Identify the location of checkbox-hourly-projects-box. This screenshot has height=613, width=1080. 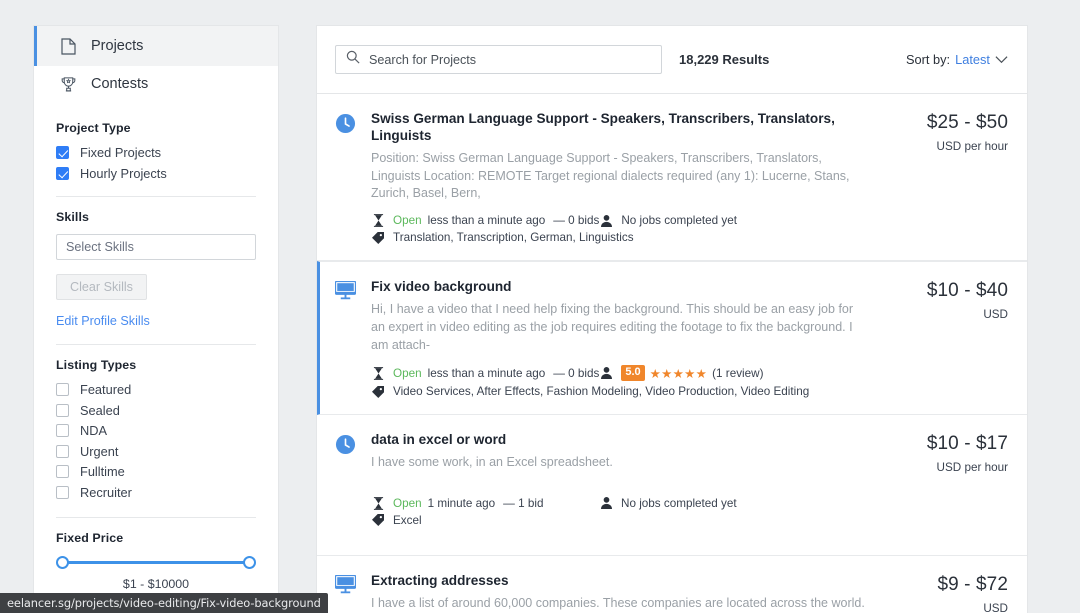
(62, 173).